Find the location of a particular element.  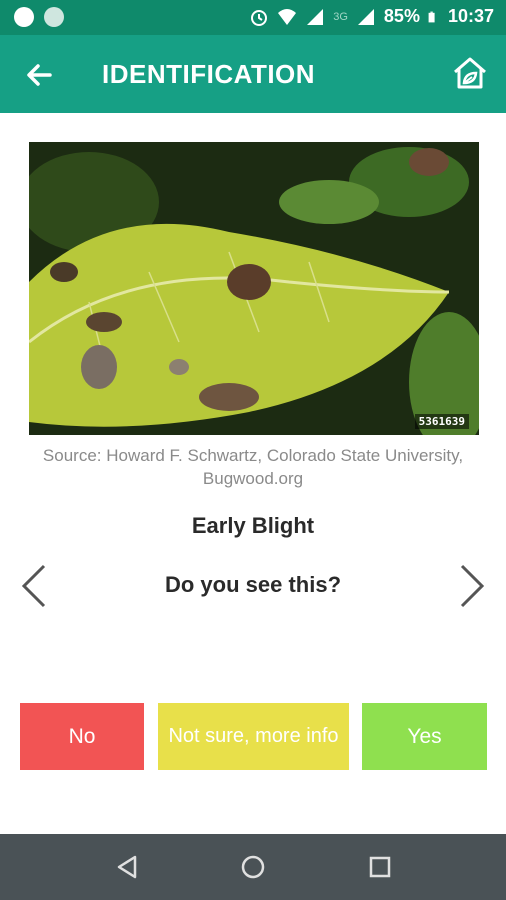

nav-home-icon is located at coordinates (253, 867).